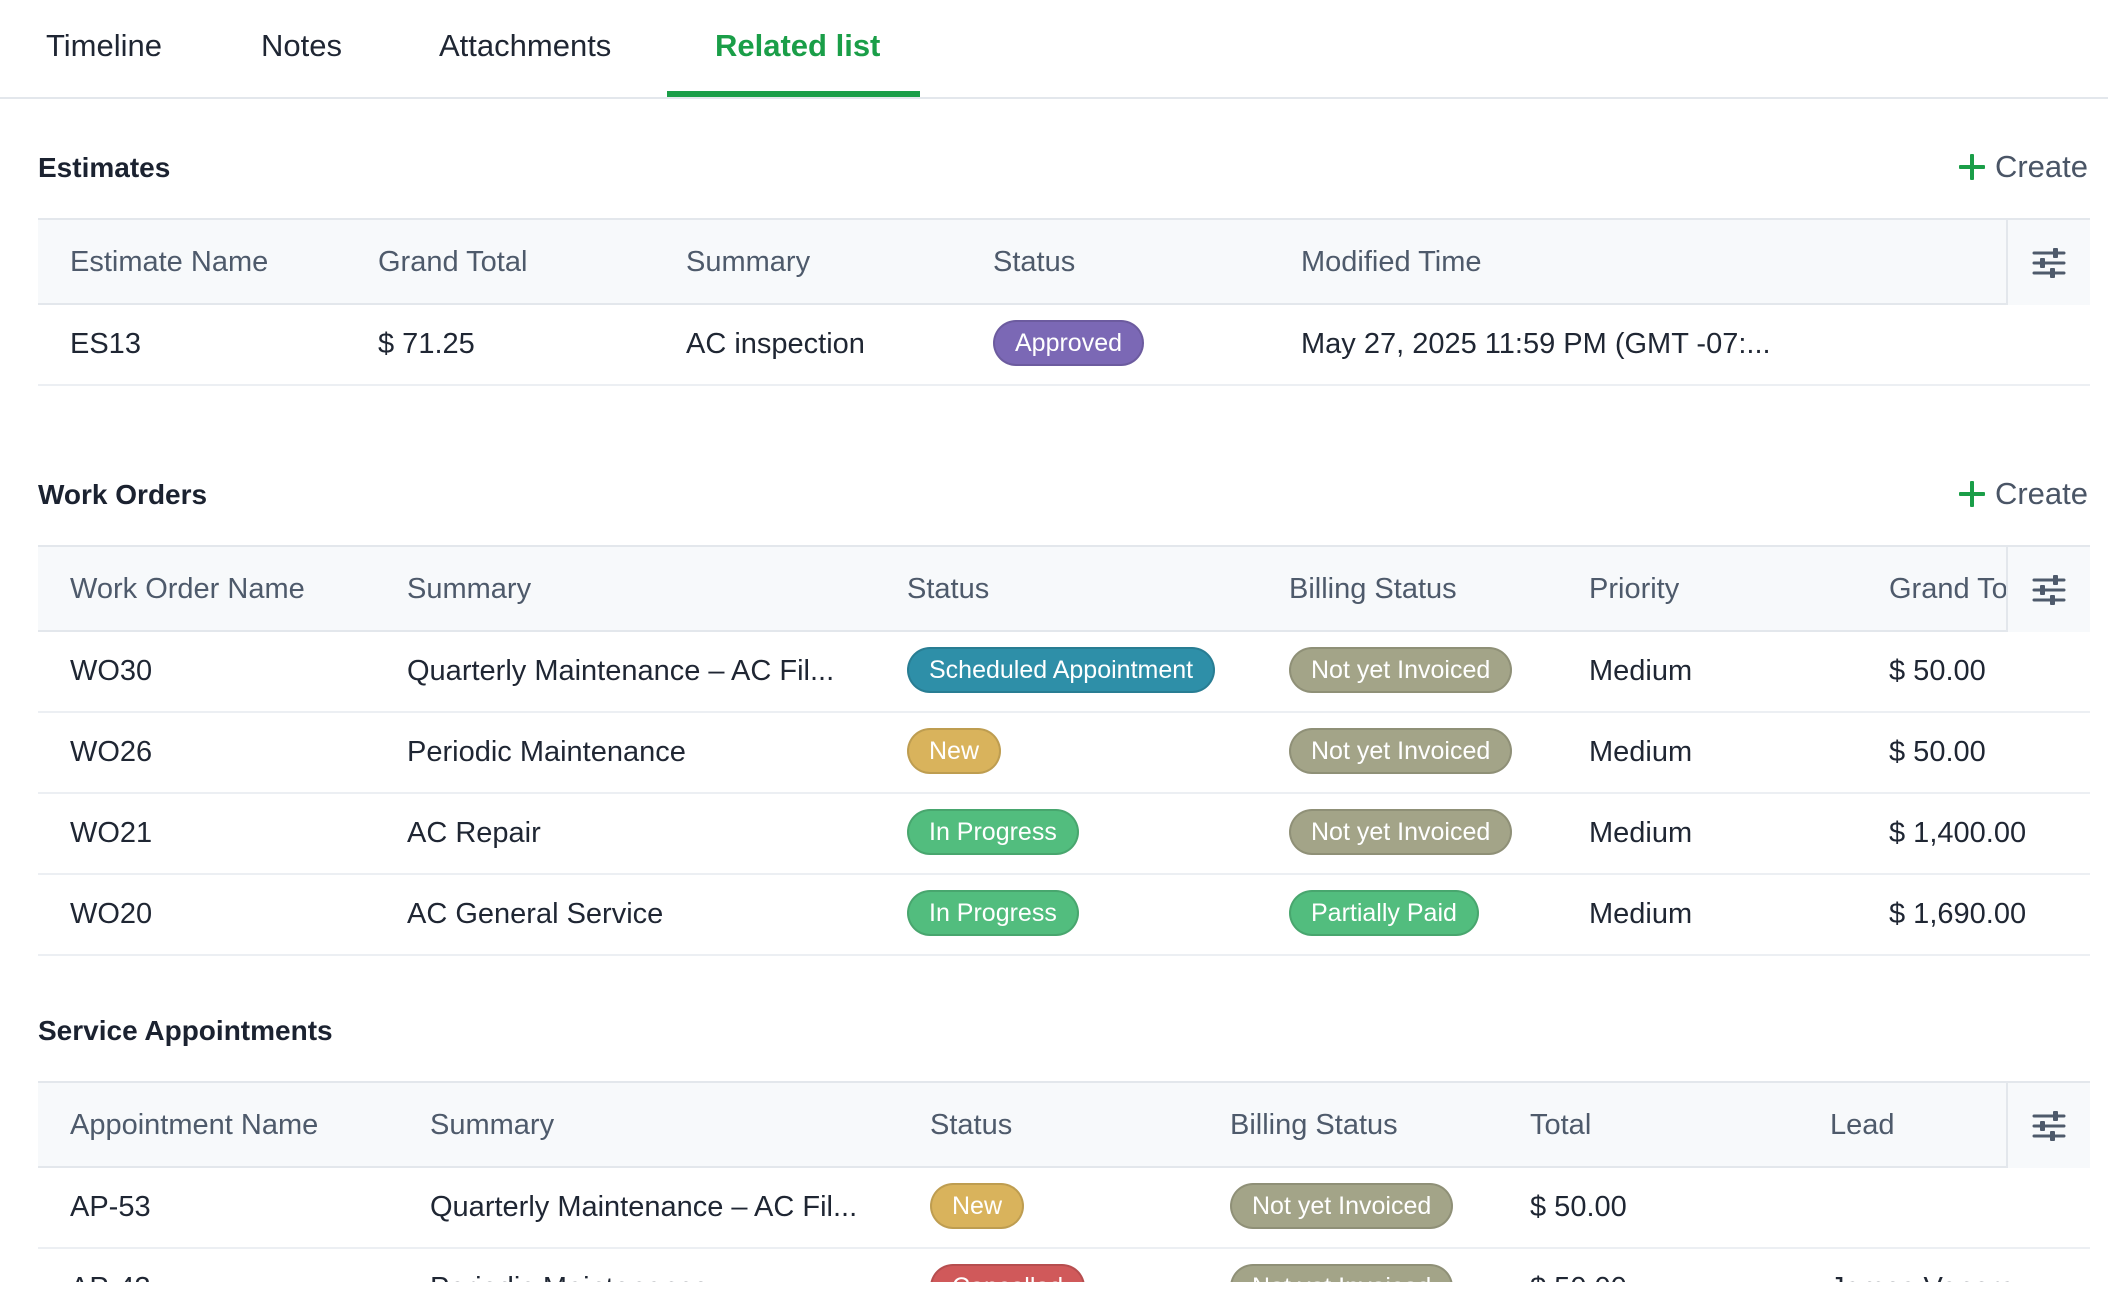 Image resolution: width=2108 pixels, height=1296 pixels. What do you see at coordinates (426, 344) in the screenshot?
I see `grand-total: $ 71.25` at bounding box center [426, 344].